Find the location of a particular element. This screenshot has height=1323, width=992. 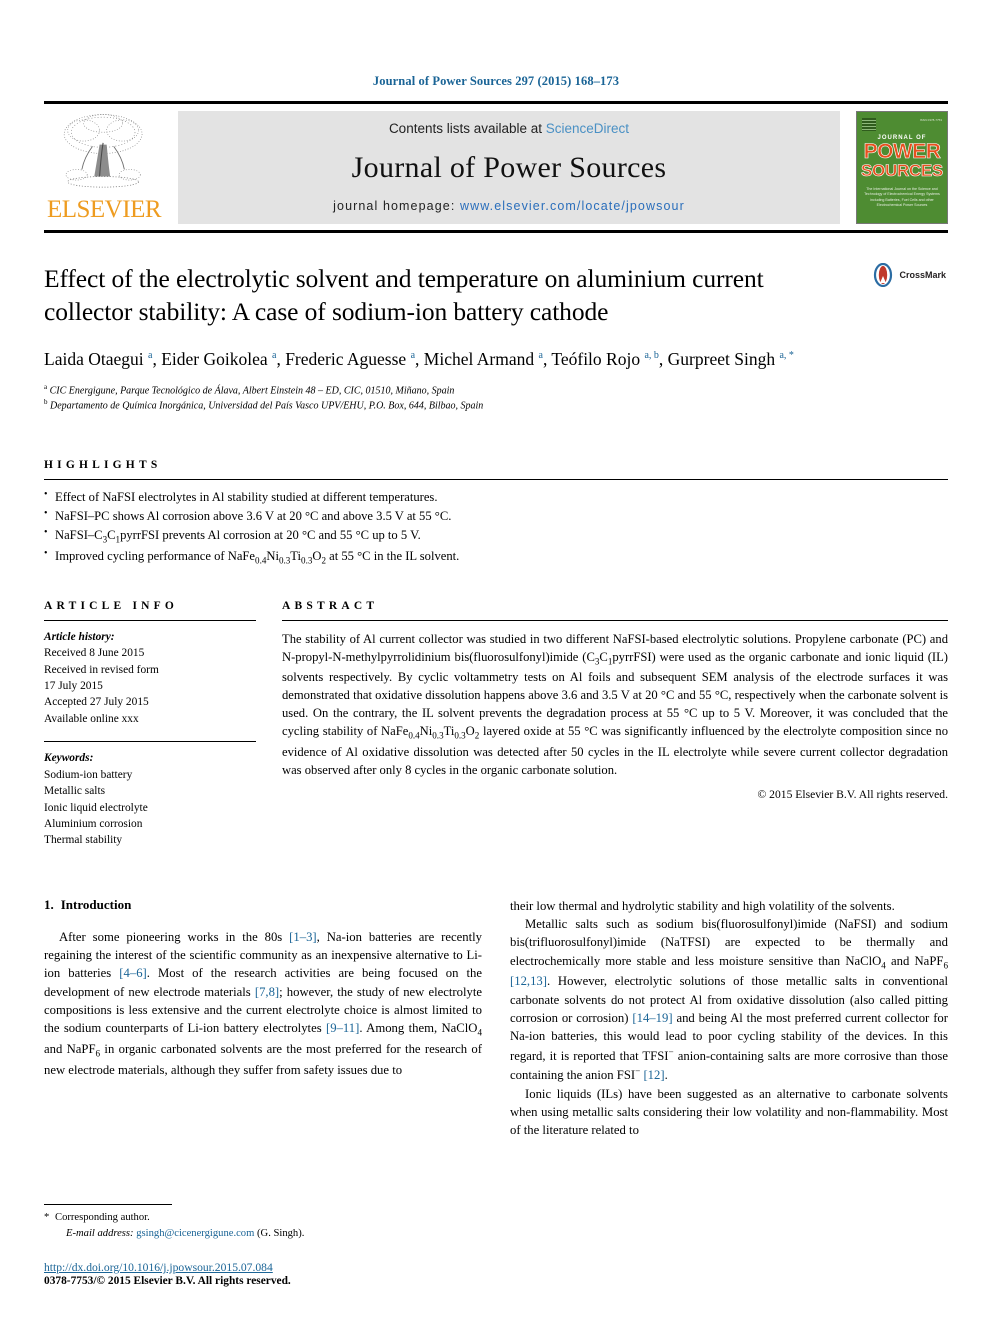

highlights-heading: HIGHLIGHTS is located at coordinates (103, 464).